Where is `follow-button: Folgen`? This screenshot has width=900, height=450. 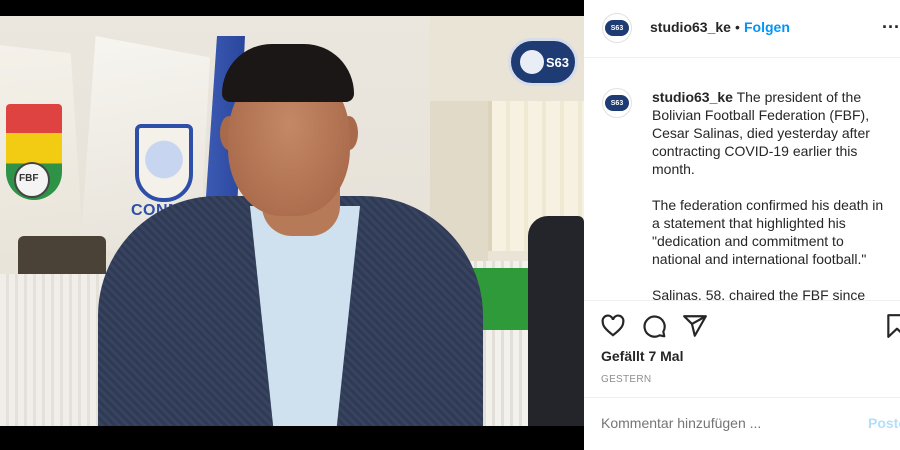 follow-button: Folgen is located at coordinates (767, 27).